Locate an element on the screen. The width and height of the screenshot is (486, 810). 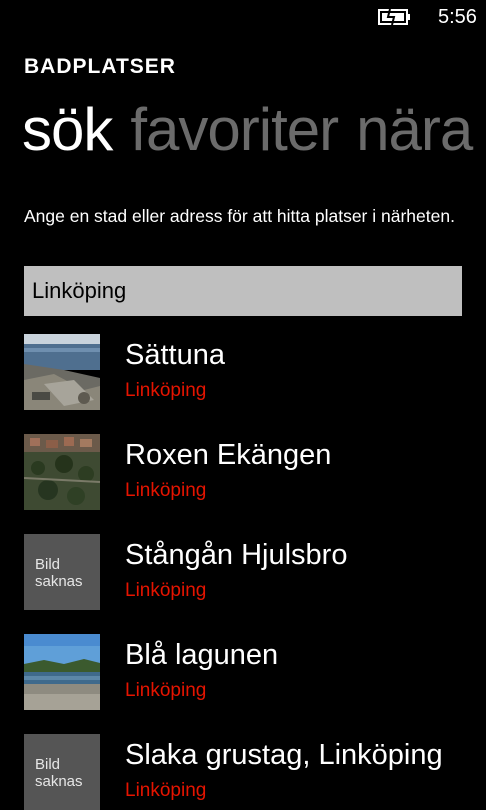
item-name: Blå lagunen is located at coordinates (202, 655).